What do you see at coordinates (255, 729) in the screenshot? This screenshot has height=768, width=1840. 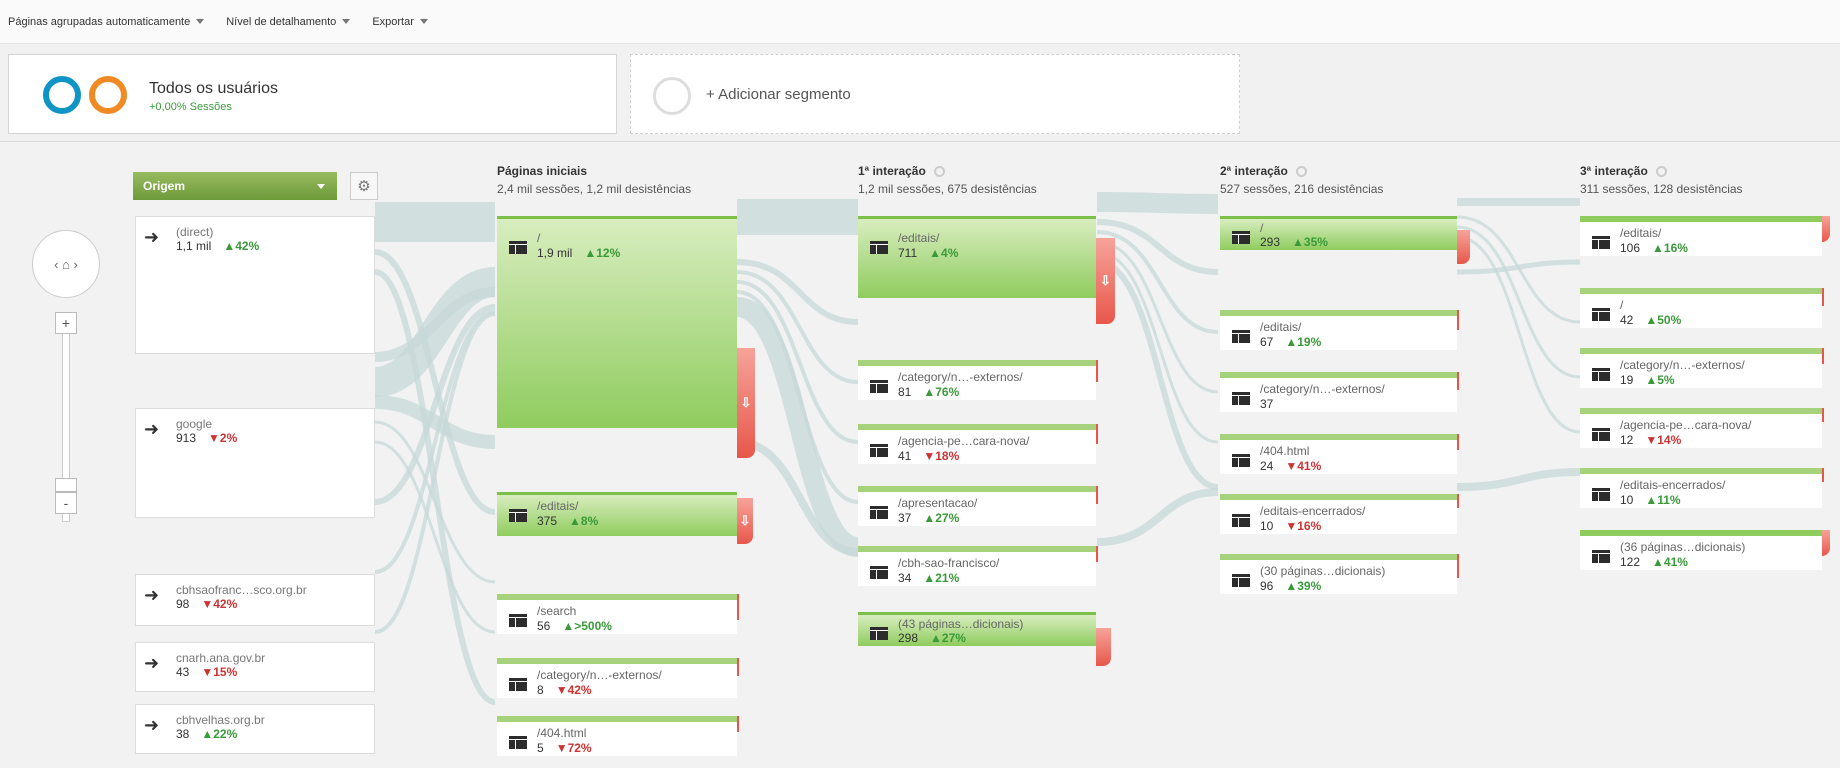 I see `source-node: ➜ cbhvelhas.org.br 38 ▲22%` at bounding box center [255, 729].